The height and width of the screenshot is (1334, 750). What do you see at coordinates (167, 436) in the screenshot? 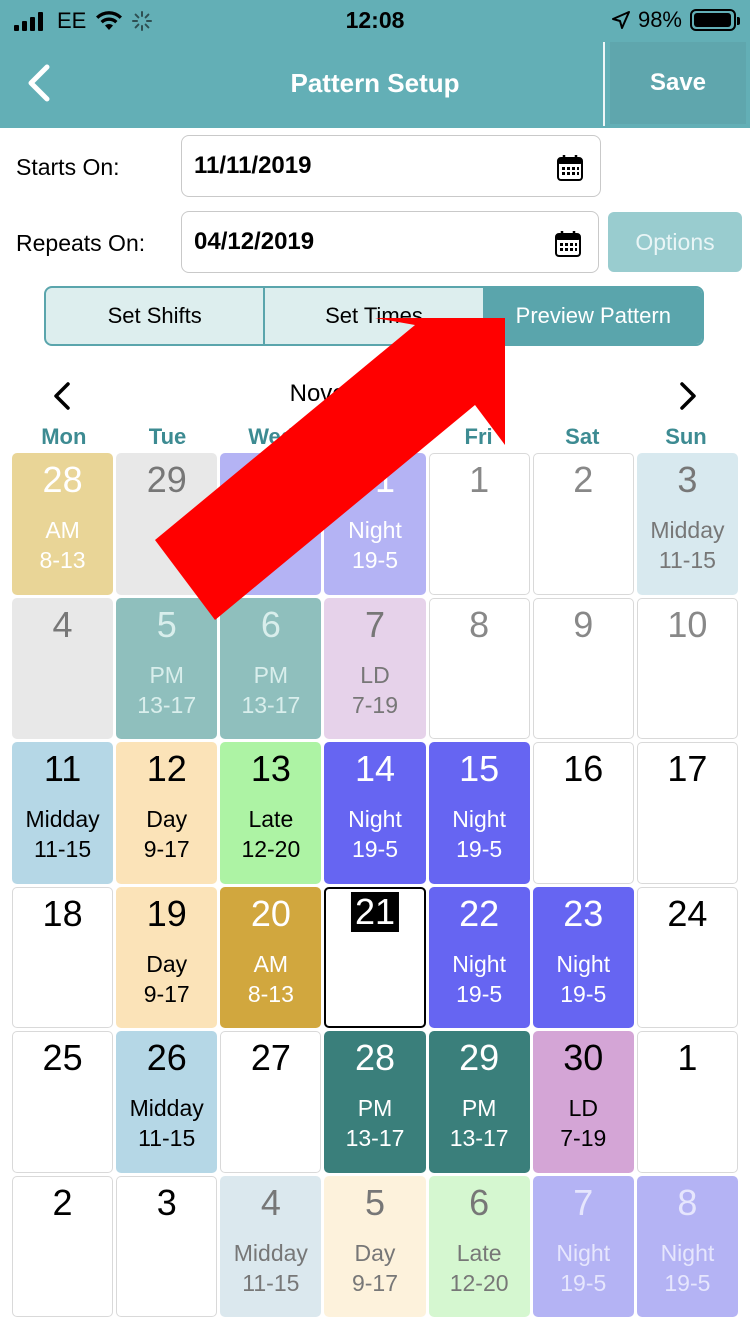
I see `weekday-label: Tue` at bounding box center [167, 436].